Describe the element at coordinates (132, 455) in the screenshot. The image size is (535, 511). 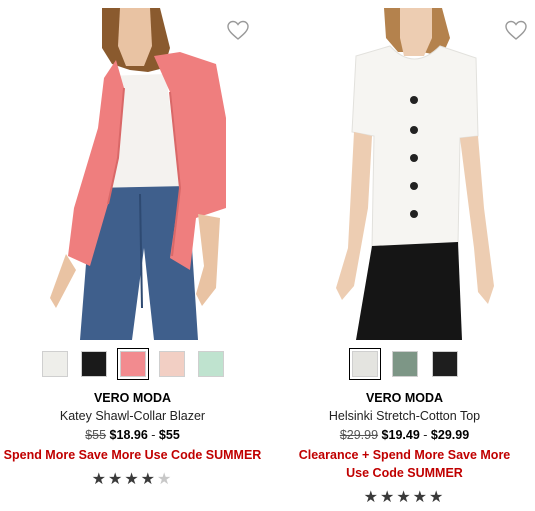
I see `promo-text: Spend More Save More Use Code SUMMER` at that location.